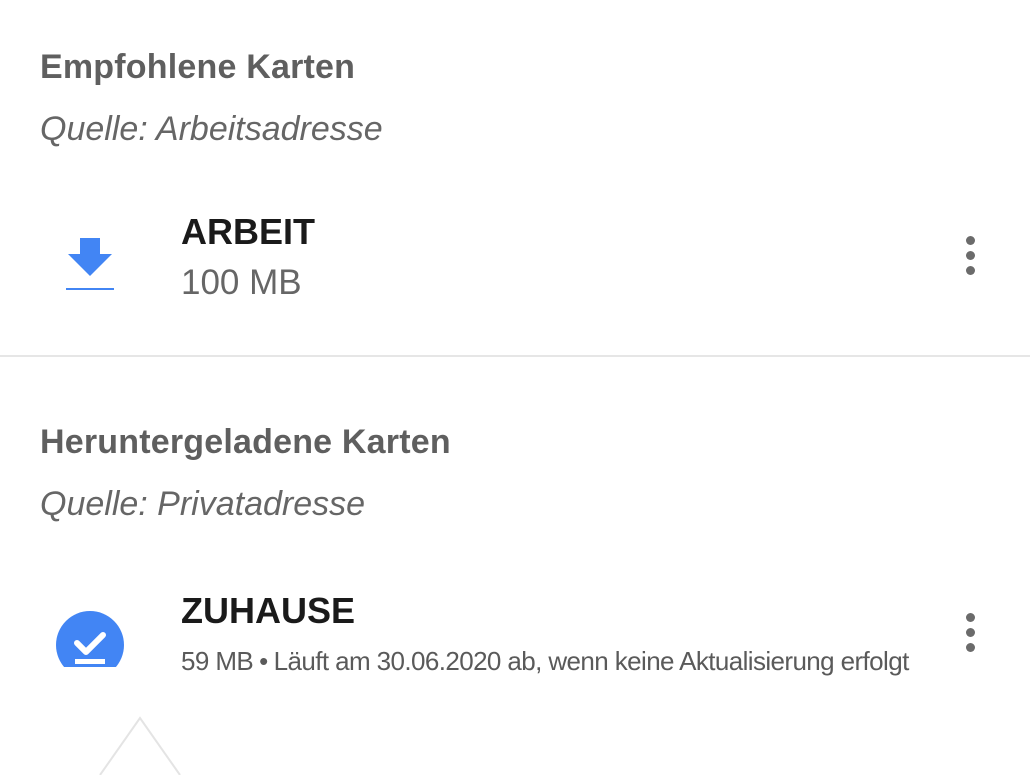  What do you see at coordinates (90, 252) in the screenshot?
I see `download-icon` at bounding box center [90, 252].